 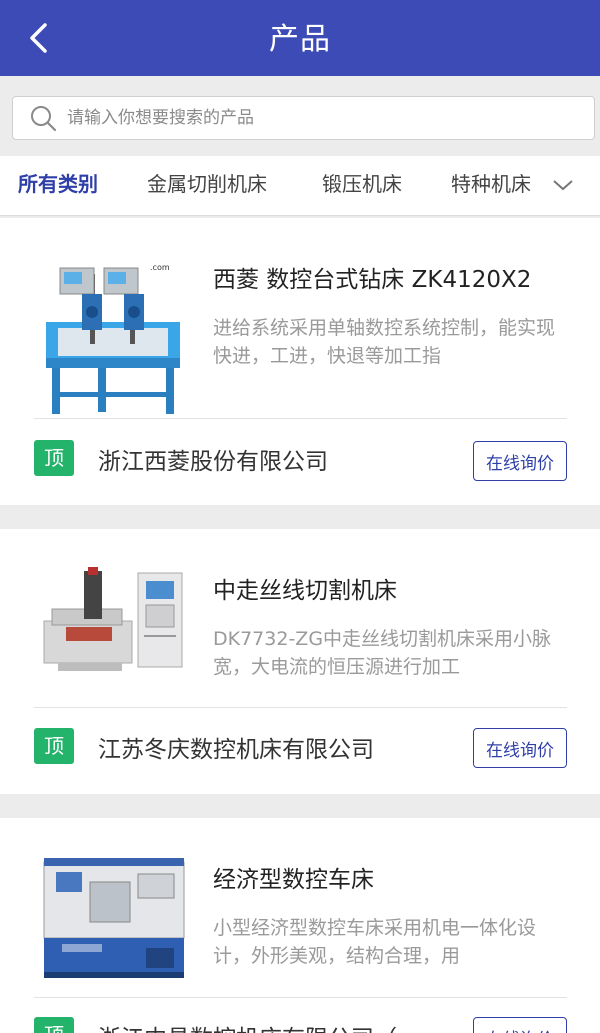 What do you see at coordinates (563, 185) in the screenshot?
I see `chevron-down-icon` at bounding box center [563, 185].